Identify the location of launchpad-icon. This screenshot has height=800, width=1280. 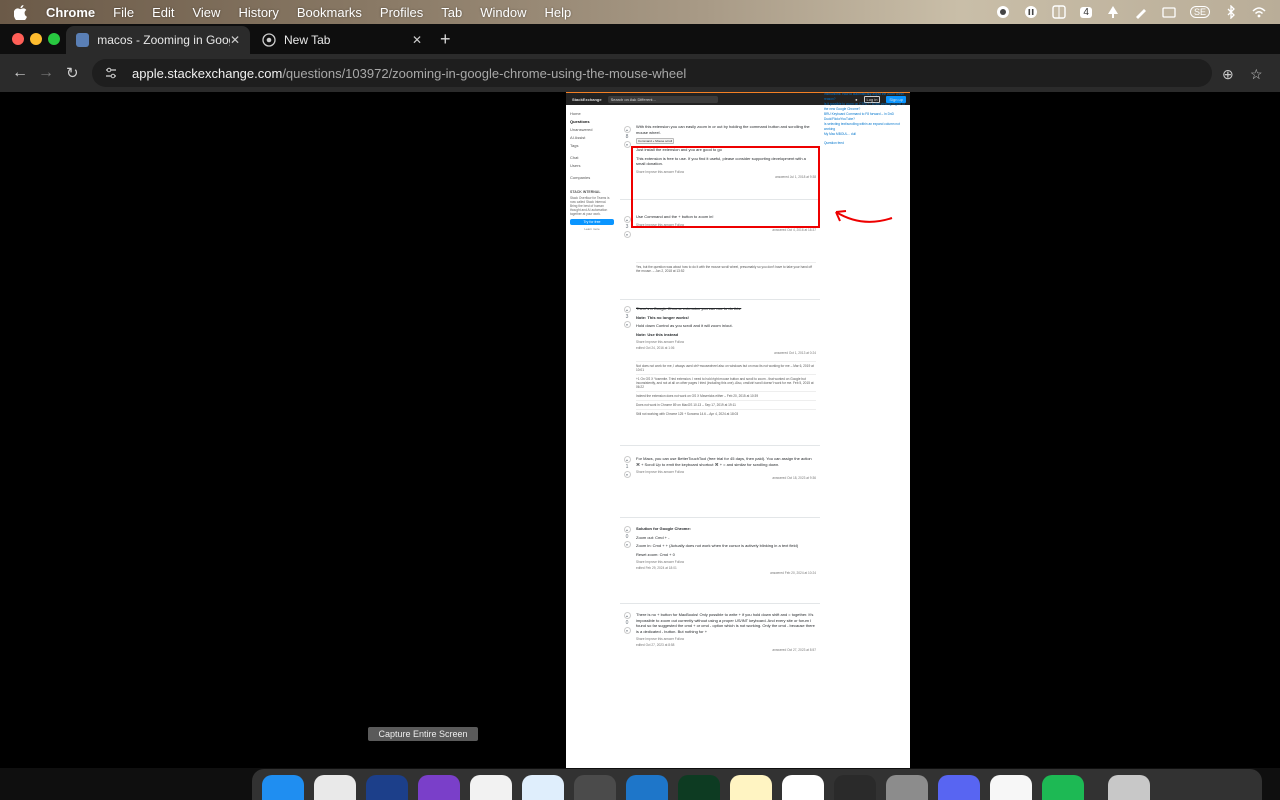
(387, 787).